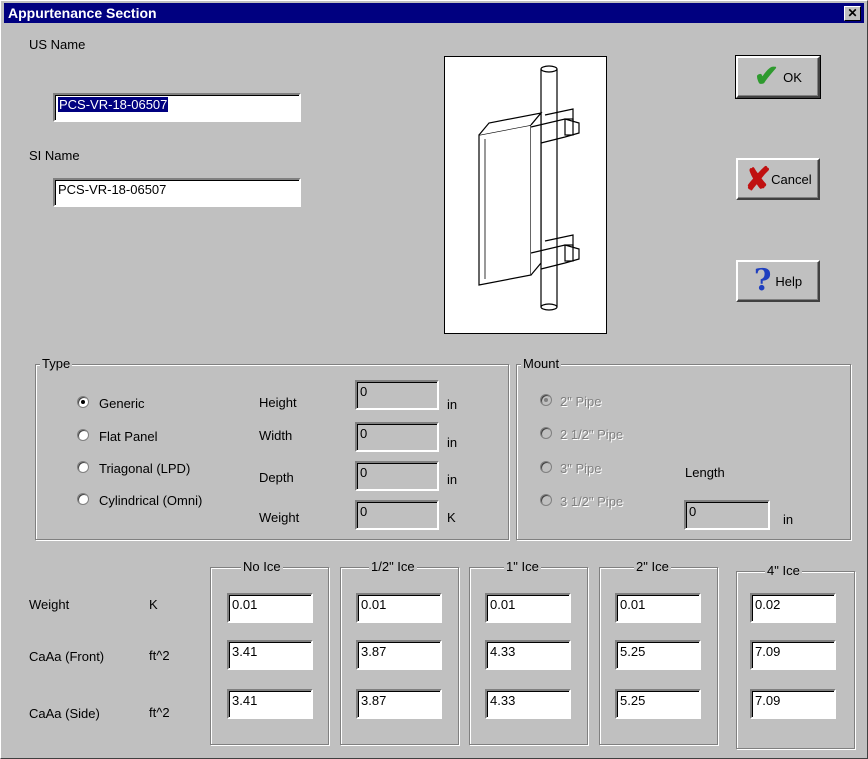 The image size is (868, 759). What do you see at coordinates (852, 13) in the screenshot?
I see `close-button: ✕` at bounding box center [852, 13].